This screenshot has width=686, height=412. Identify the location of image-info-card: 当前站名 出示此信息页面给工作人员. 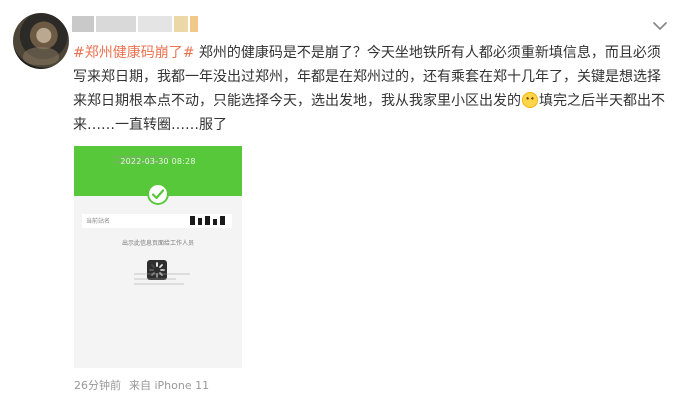
(158, 283).